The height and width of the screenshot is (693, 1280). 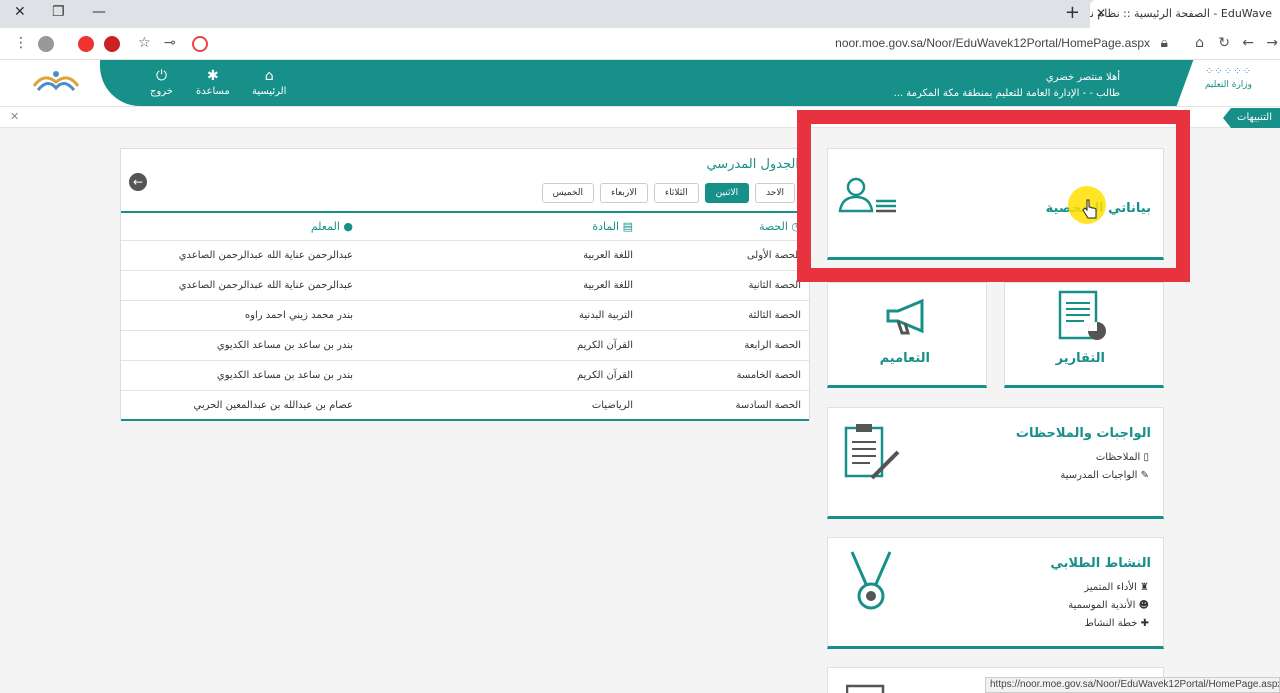 I want to click on tab-day-tuesday: الثلاثاء, so click(x=676, y=193).